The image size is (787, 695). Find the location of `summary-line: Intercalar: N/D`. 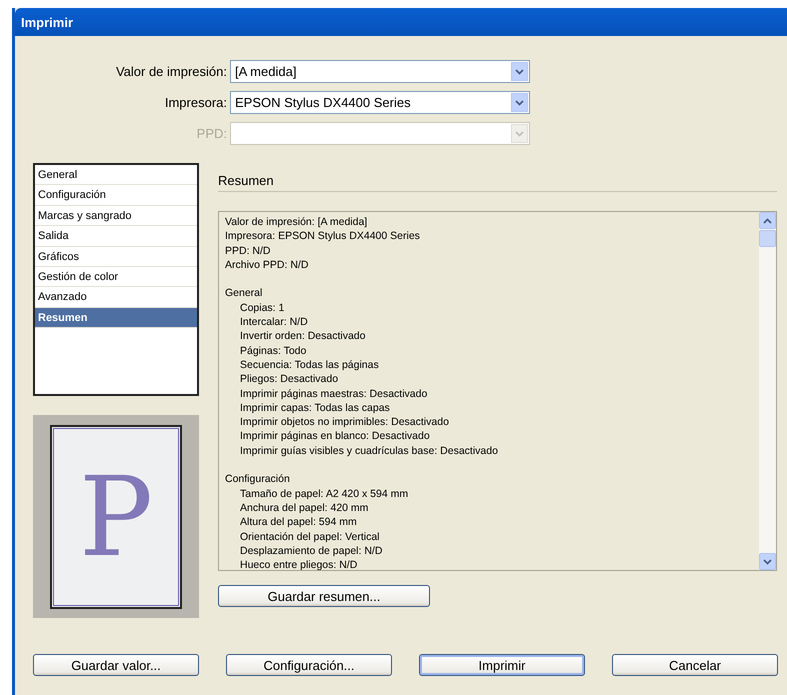

summary-line: Intercalar: N/D is located at coordinates (274, 322).